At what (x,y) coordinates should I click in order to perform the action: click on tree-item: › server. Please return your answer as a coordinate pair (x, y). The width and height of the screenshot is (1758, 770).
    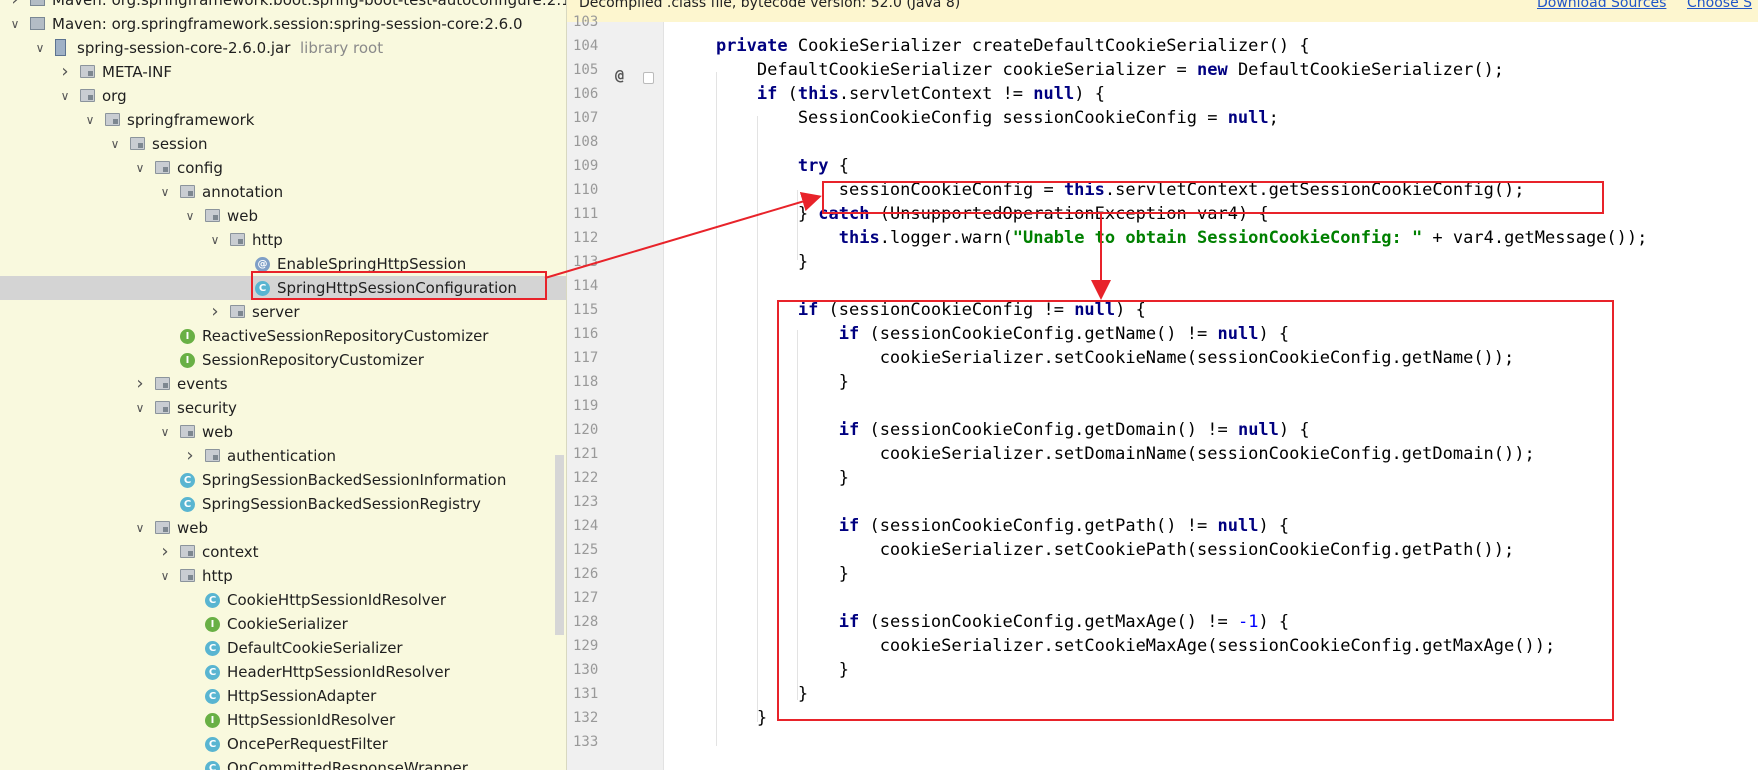
    Looking at the image, I should click on (283, 312).